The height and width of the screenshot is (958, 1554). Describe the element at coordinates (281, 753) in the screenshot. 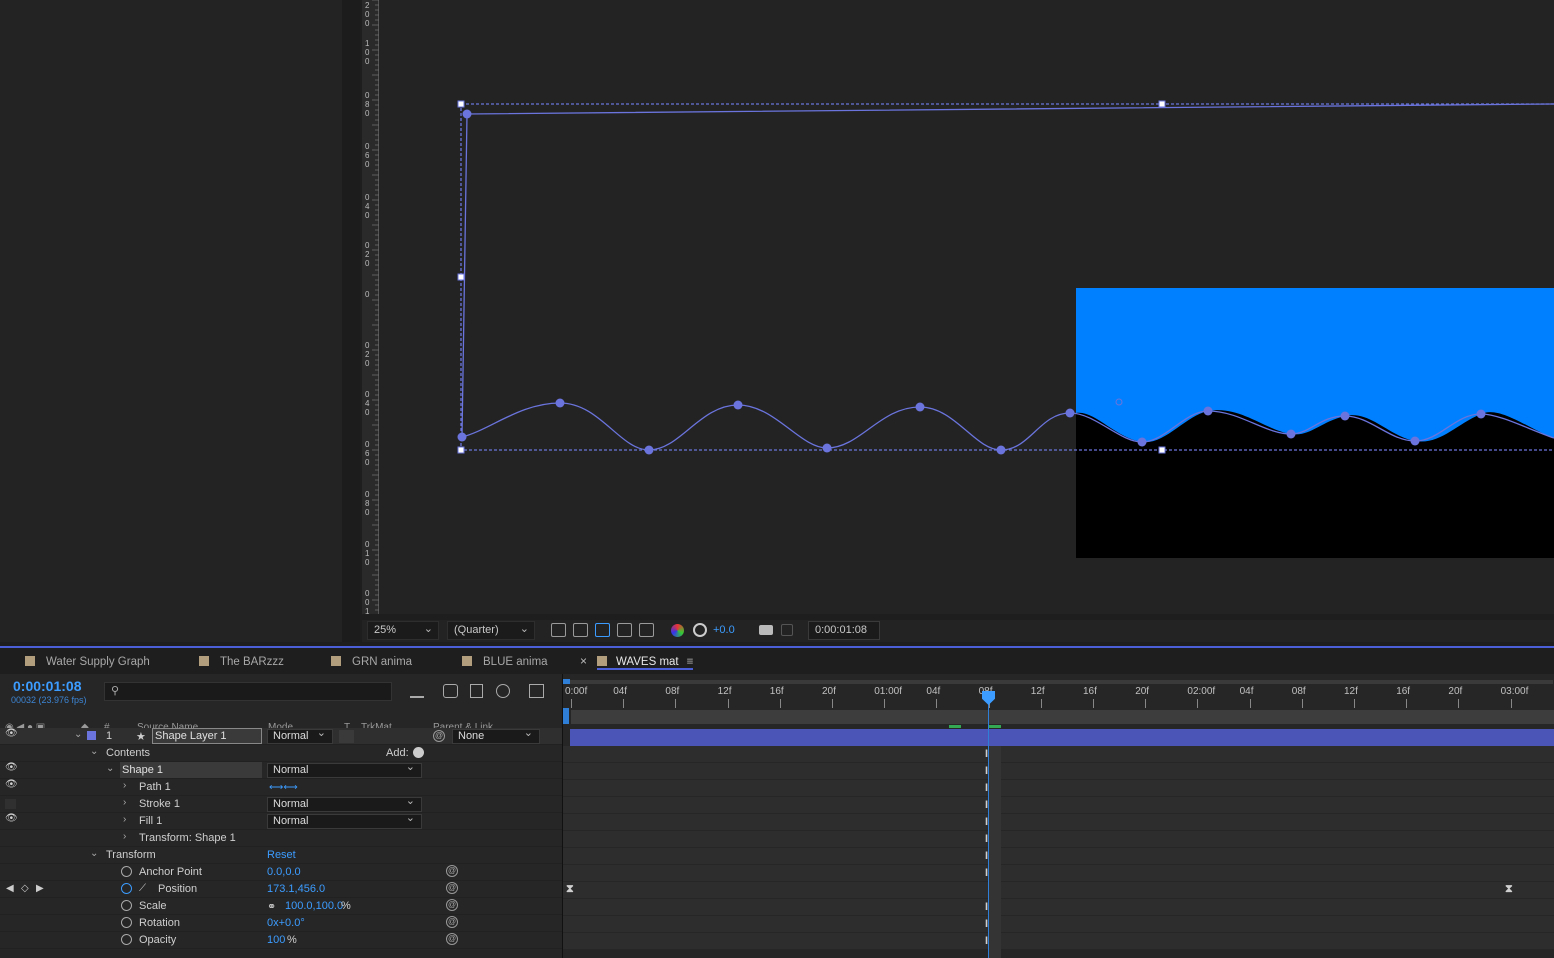

I see `contents-row: ⌄ Contents Add:` at that location.